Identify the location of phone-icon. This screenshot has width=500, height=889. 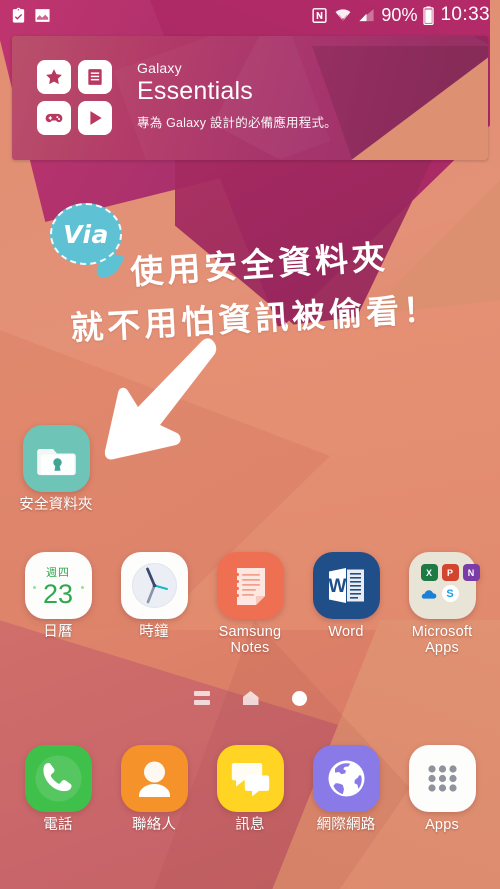
(58, 778).